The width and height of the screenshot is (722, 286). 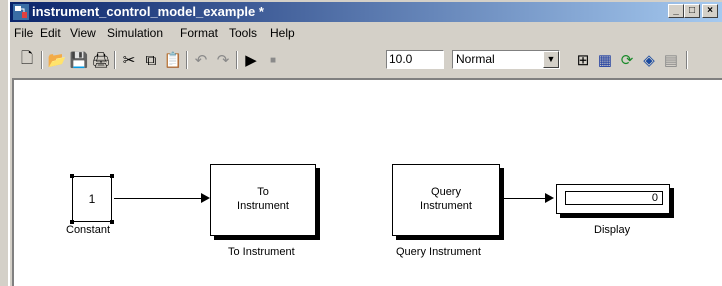 I want to click on to-instrument-inner-line-1: To, so click(x=263, y=192).